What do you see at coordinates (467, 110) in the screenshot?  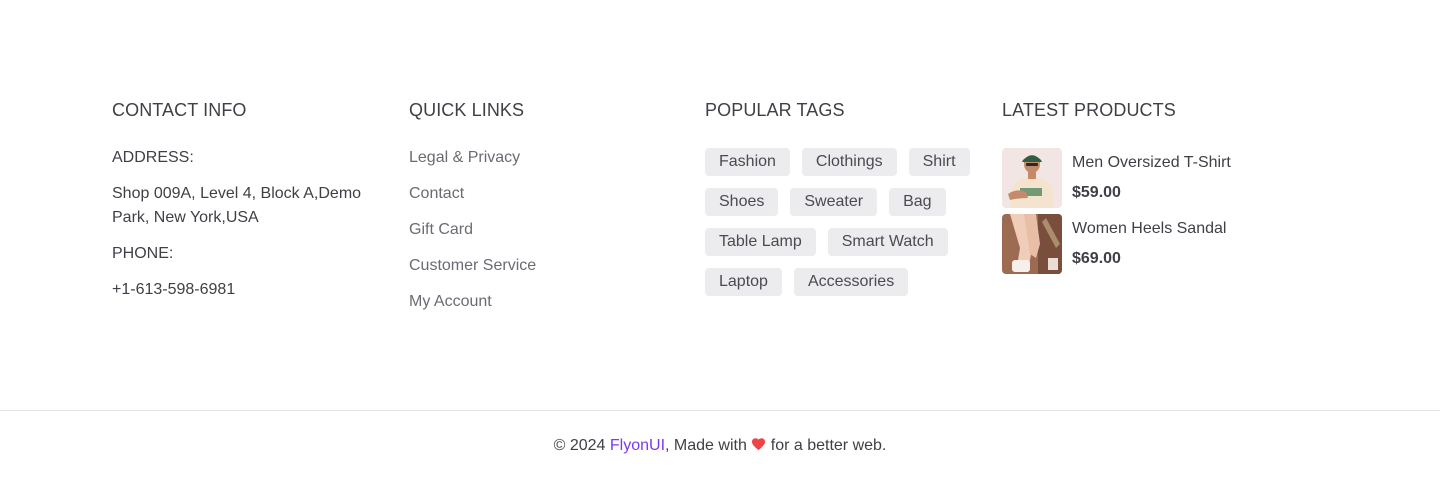 I see `quick-links-title: QUICK LINKS` at bounding box center [467, 110].